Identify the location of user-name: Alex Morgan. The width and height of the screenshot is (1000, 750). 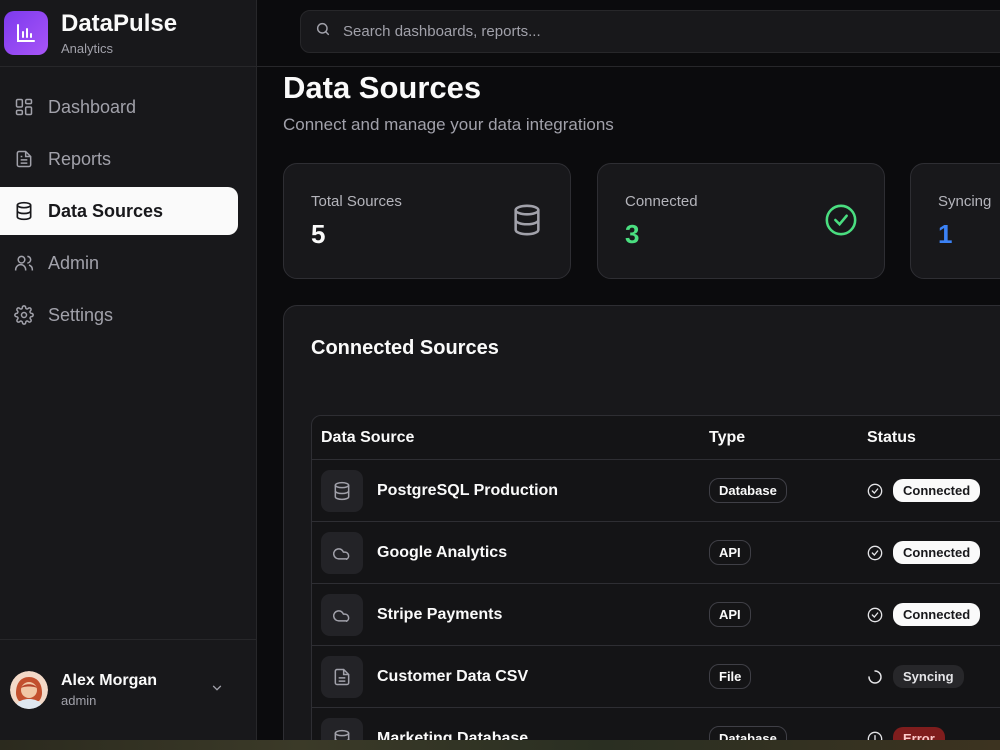
(109, 680).